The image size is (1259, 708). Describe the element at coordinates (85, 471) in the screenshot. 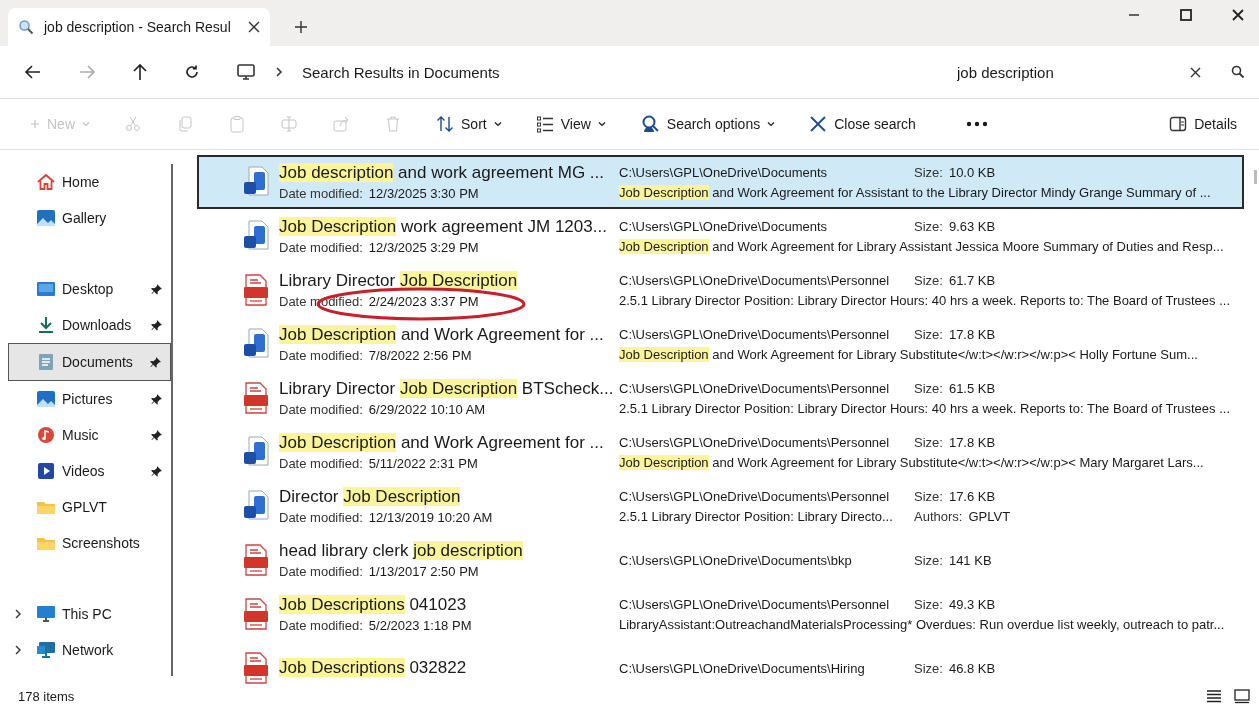

I see `sidebar-item: Videos` at that location.